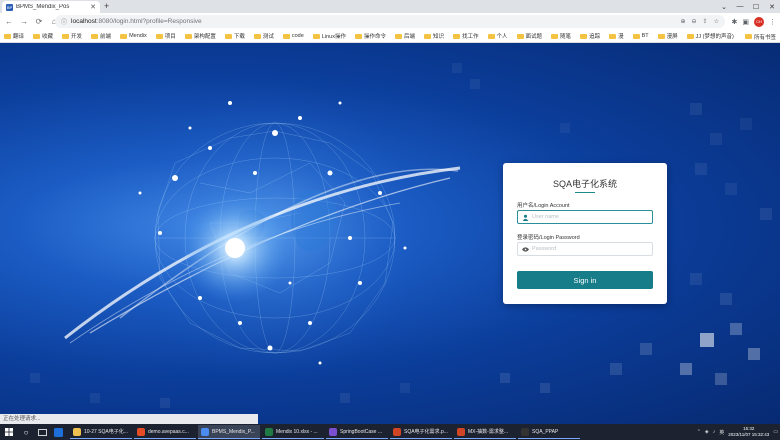  What do you see at coordinates (748, 432) in the screenshot?
I see `clock: 15:32 2023/11/07 15:32:43` at bounding box center [748, 432].